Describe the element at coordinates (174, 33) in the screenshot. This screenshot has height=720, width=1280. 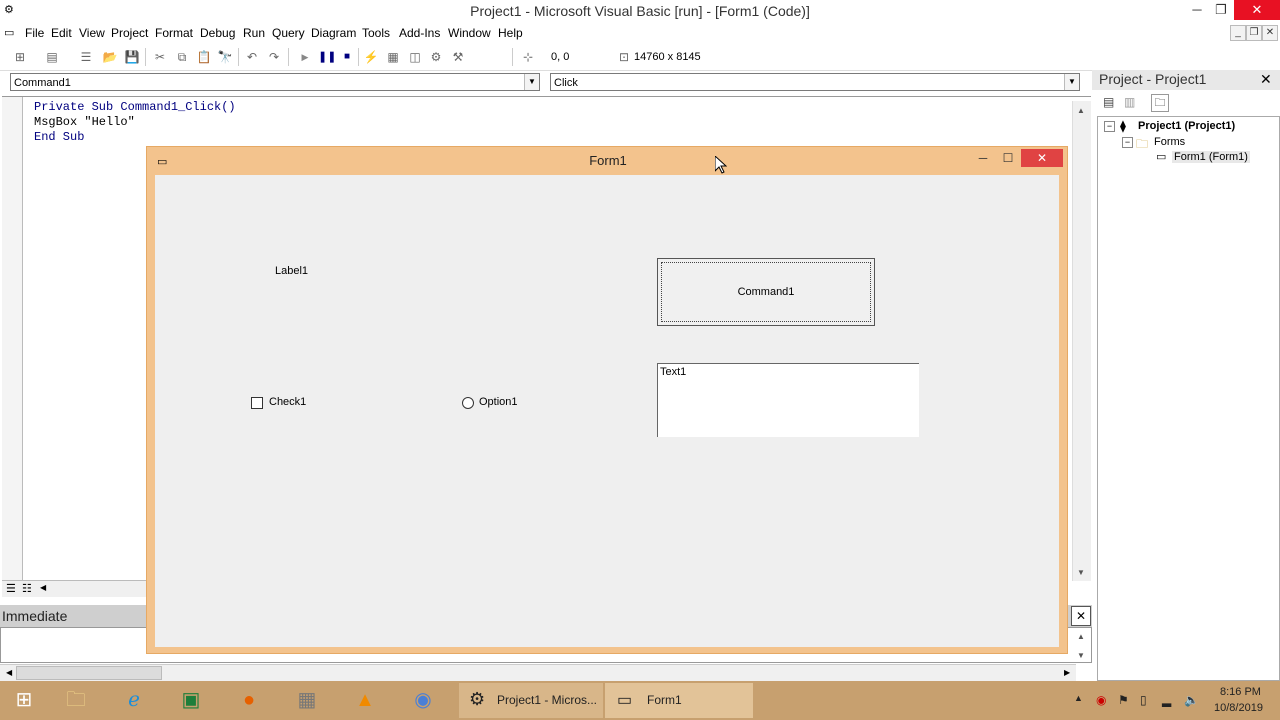
I see `menu-format: Format` at that location.